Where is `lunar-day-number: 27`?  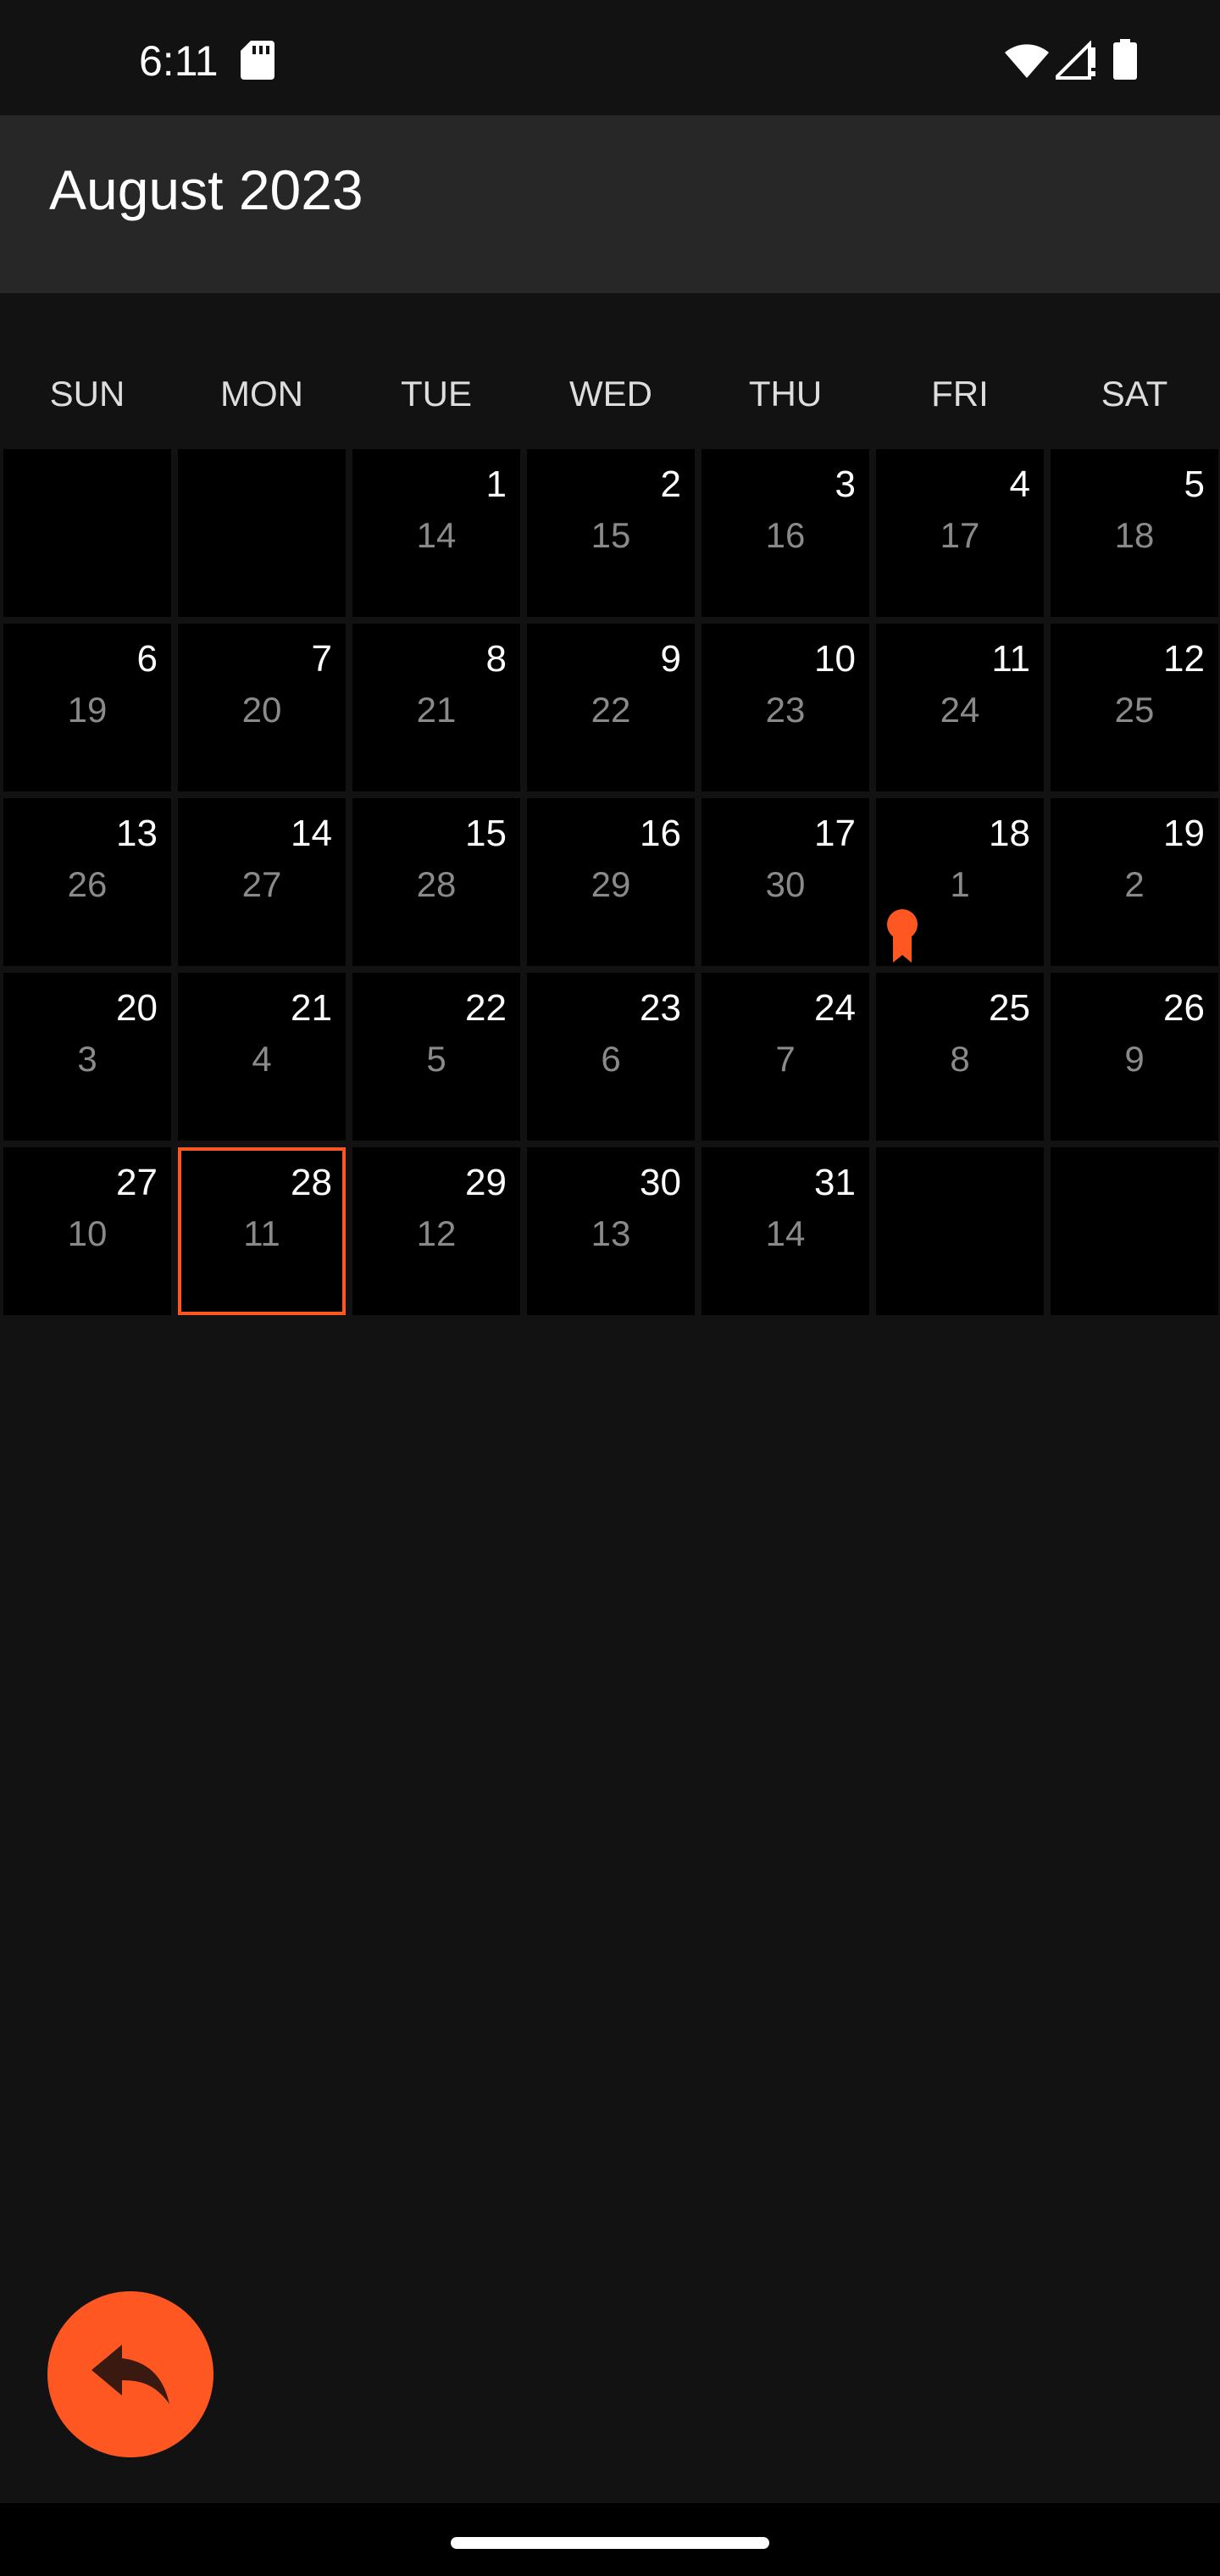
lunar-day-number: 27 is located at coordinates (261, 884).